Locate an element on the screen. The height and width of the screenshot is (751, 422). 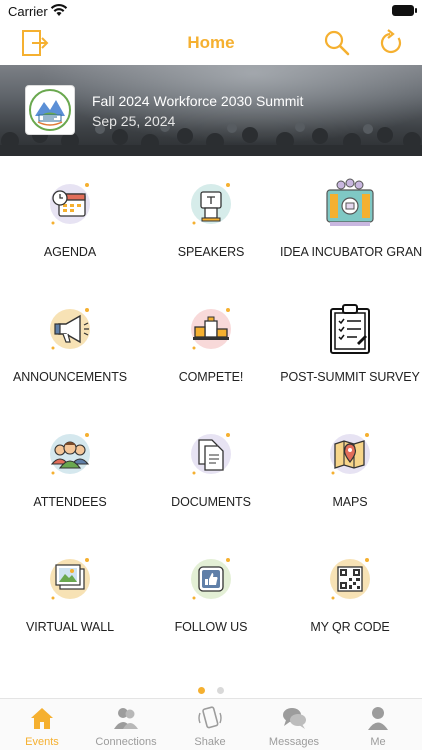
tile-label: ANNOUNCEMENTS is located at coordinates (70, 377).